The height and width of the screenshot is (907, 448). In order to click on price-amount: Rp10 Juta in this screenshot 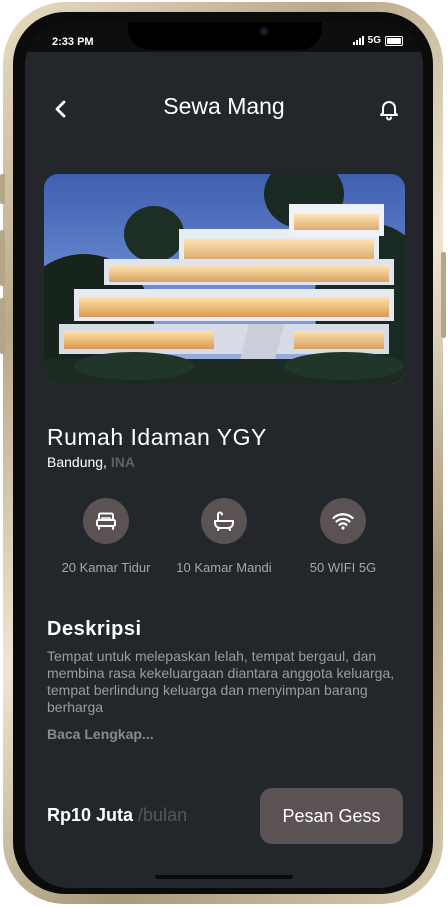, I will do `click(90, 815)`.